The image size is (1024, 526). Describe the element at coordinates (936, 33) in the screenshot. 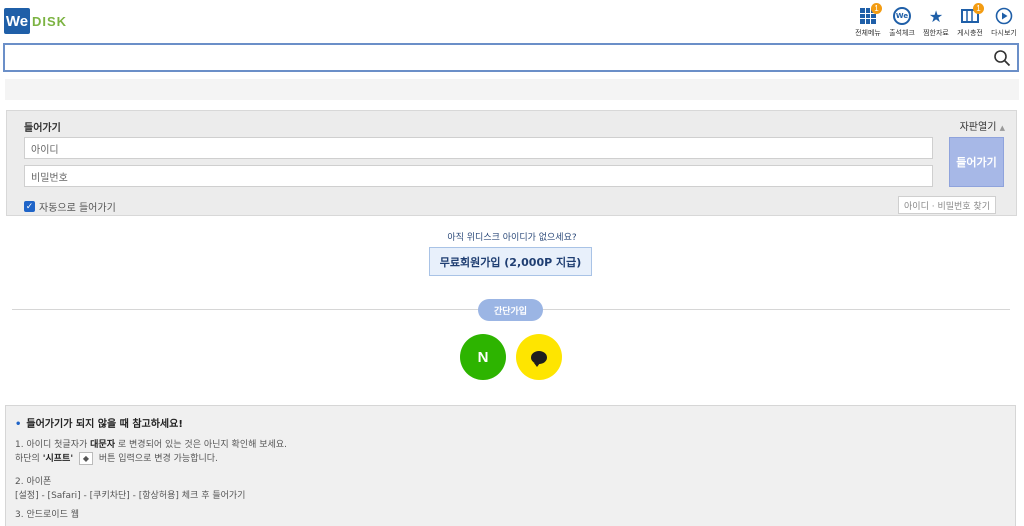

I see `favorites-label: 찜한자료` at that location.